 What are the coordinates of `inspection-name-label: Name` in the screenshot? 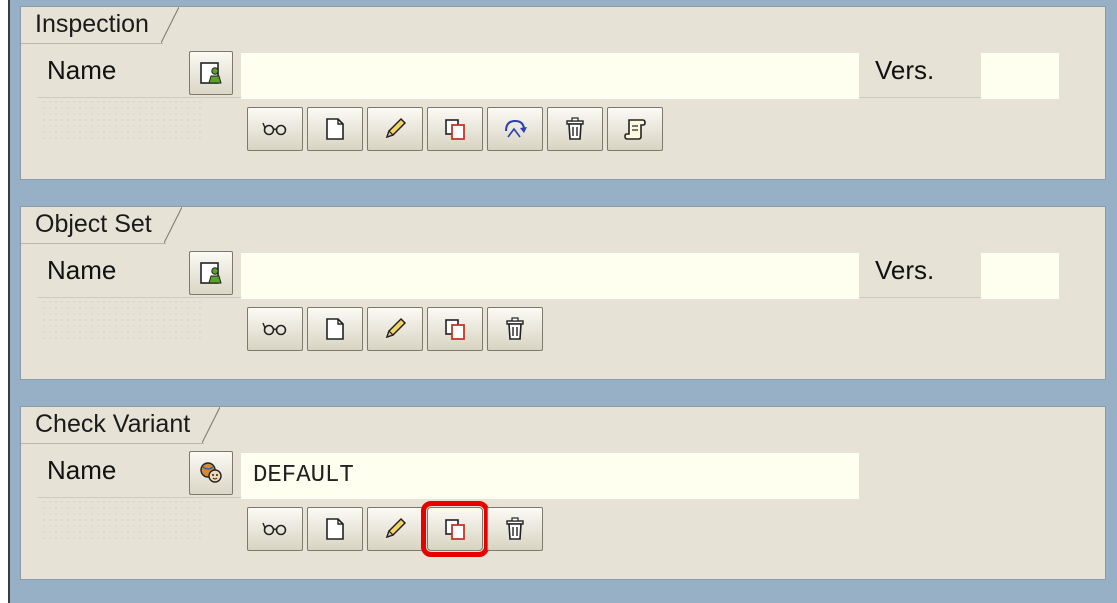 It's located at (82, 70).